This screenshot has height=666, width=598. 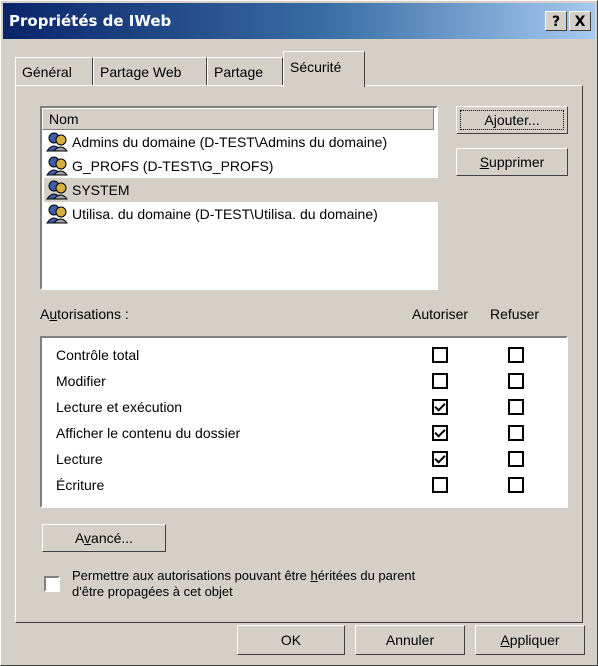 I want to click on column-header-name: Nom, so click(x=238, y=119).